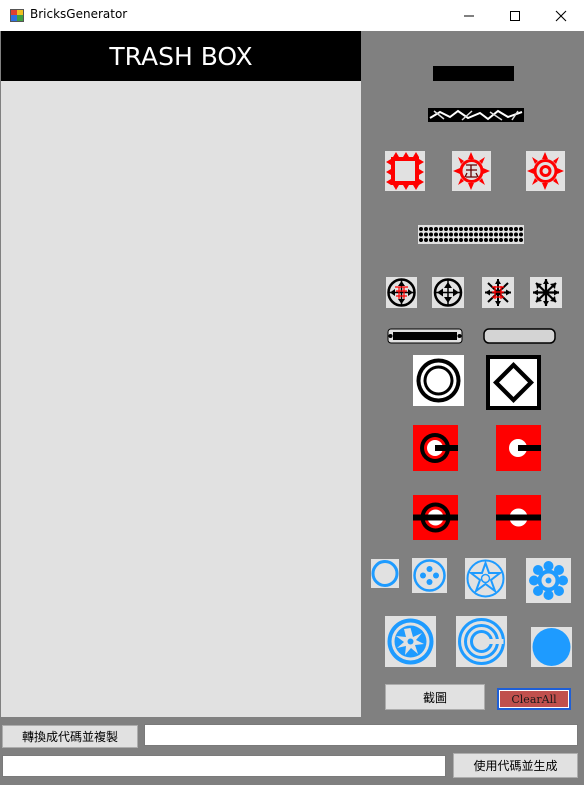 The height and width of the screenshot is (785, 584). What do you see at coordinates (519, 336) in the screenshot?
I see `gray-capsule-icon` at bounding box center [519, 336].